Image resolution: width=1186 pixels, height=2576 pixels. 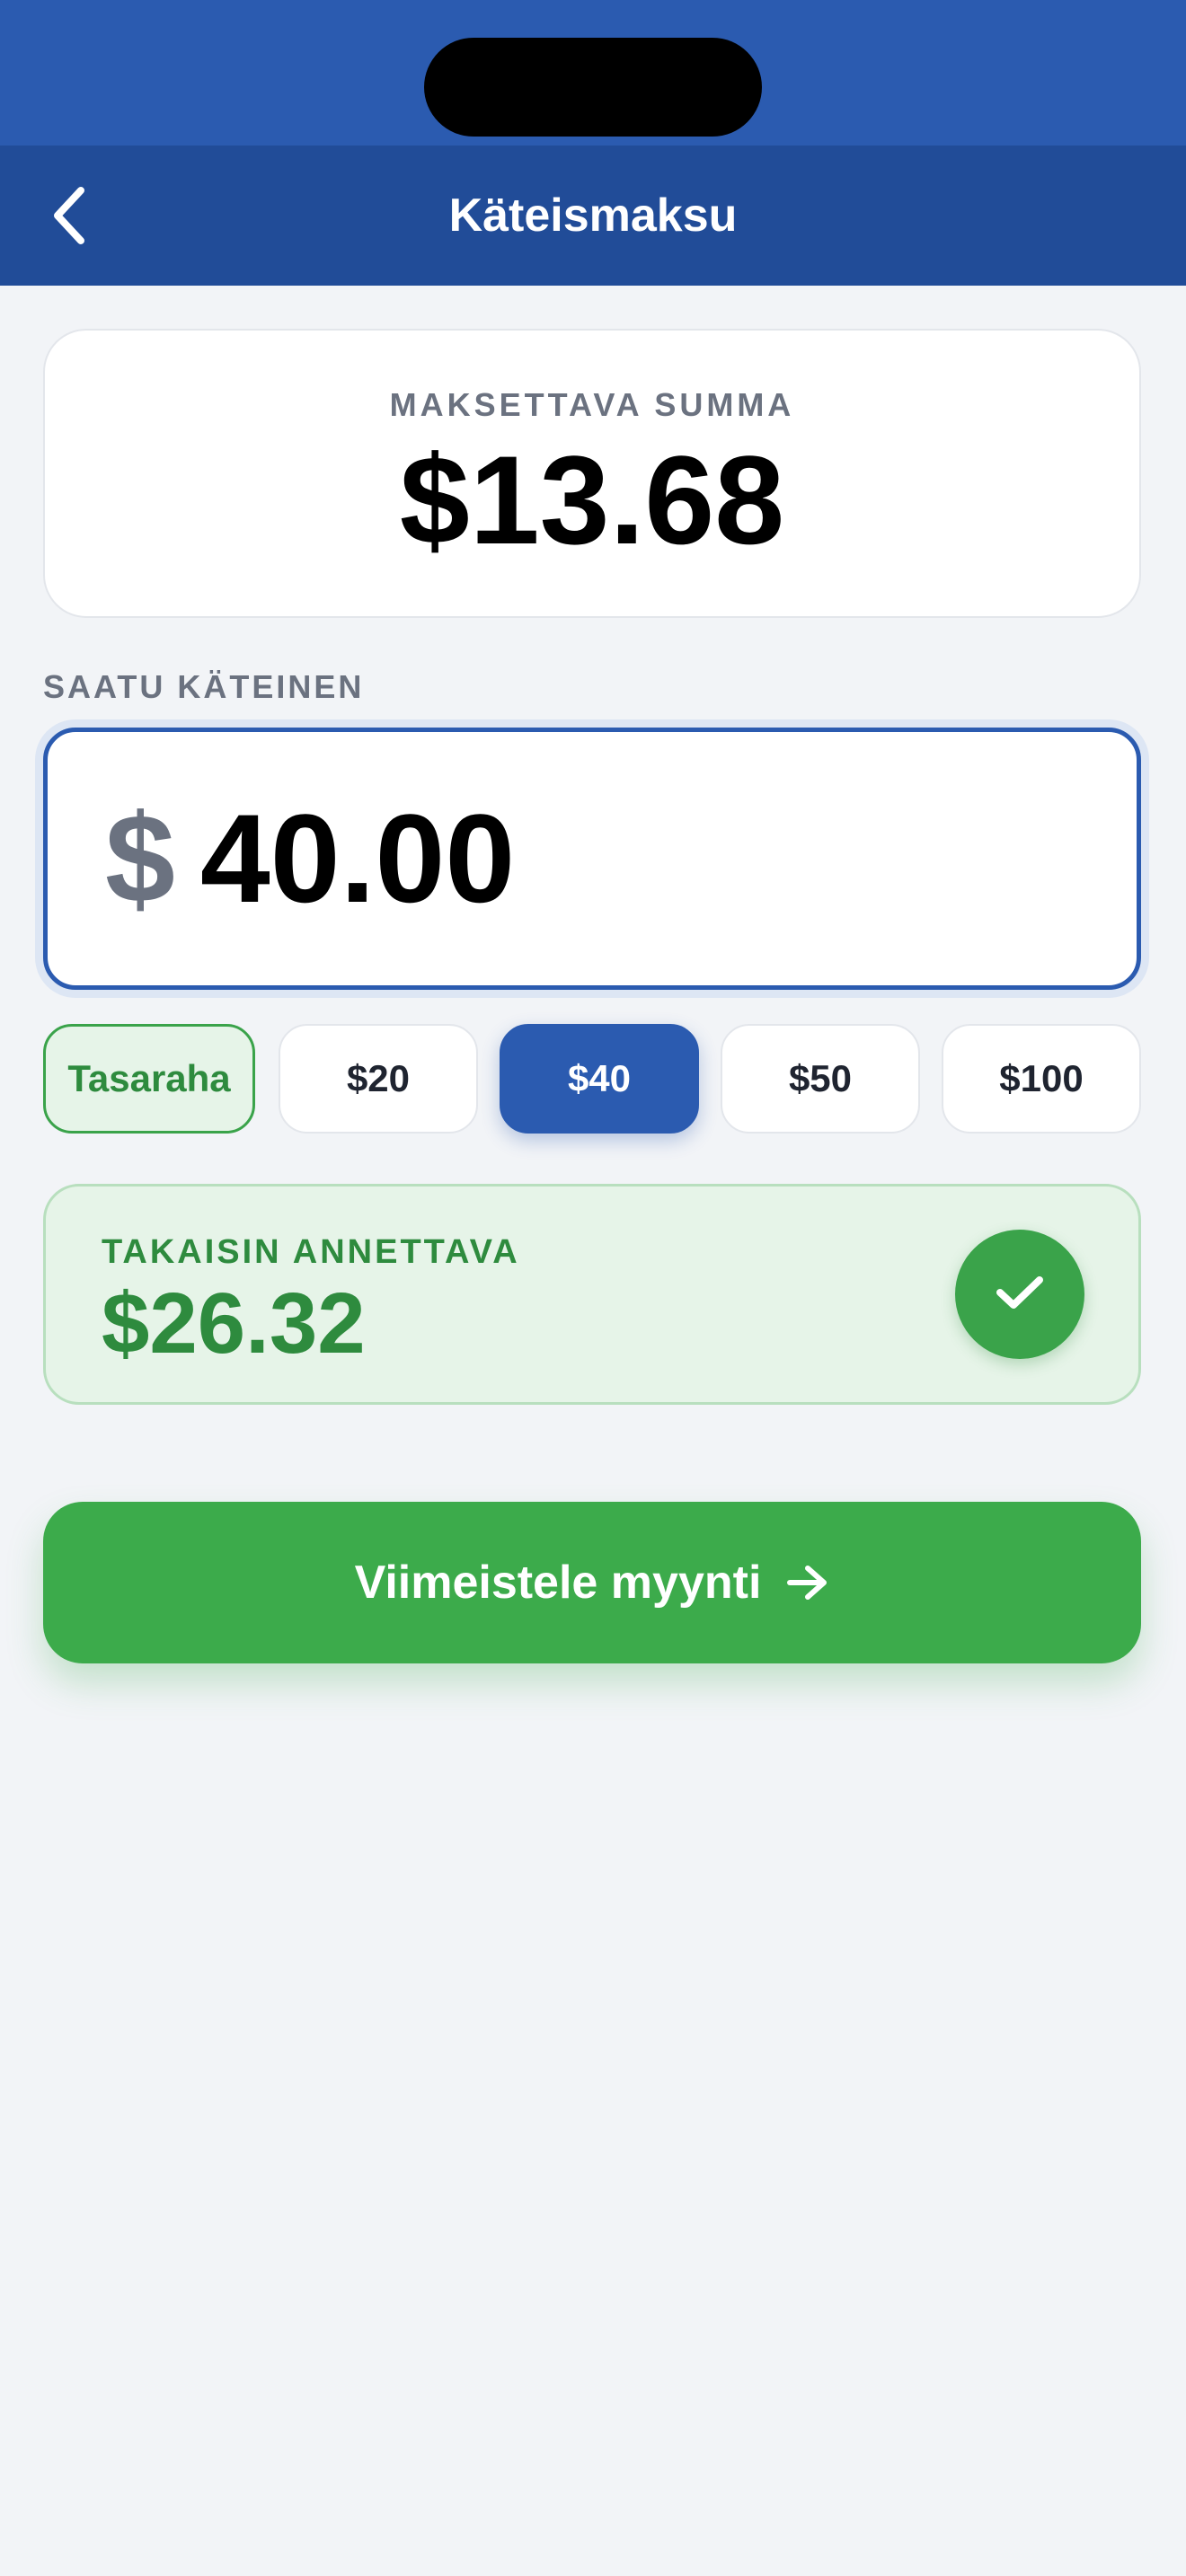 What do you see at coordinates (204, 686) in the screenshot?
I see `cash-received-label: SAATU KÄTEINEN` at bounding box center [204, 686].